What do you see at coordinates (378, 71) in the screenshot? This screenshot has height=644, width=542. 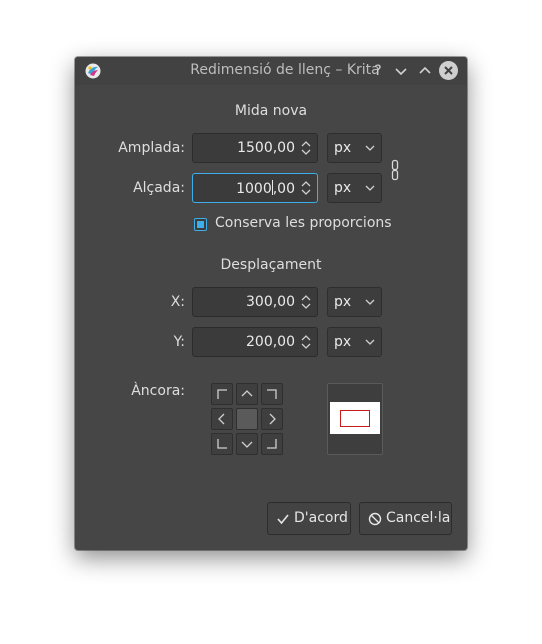 I see `help-button: ?` at bounding box center [378, 71].